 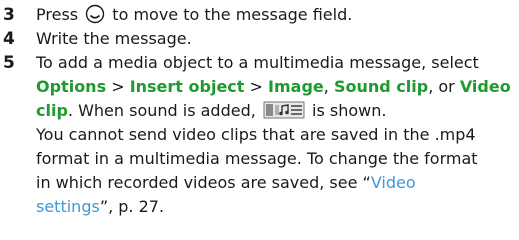 I want to click on step-4-text: Write the message., so click(x=114, y=38).